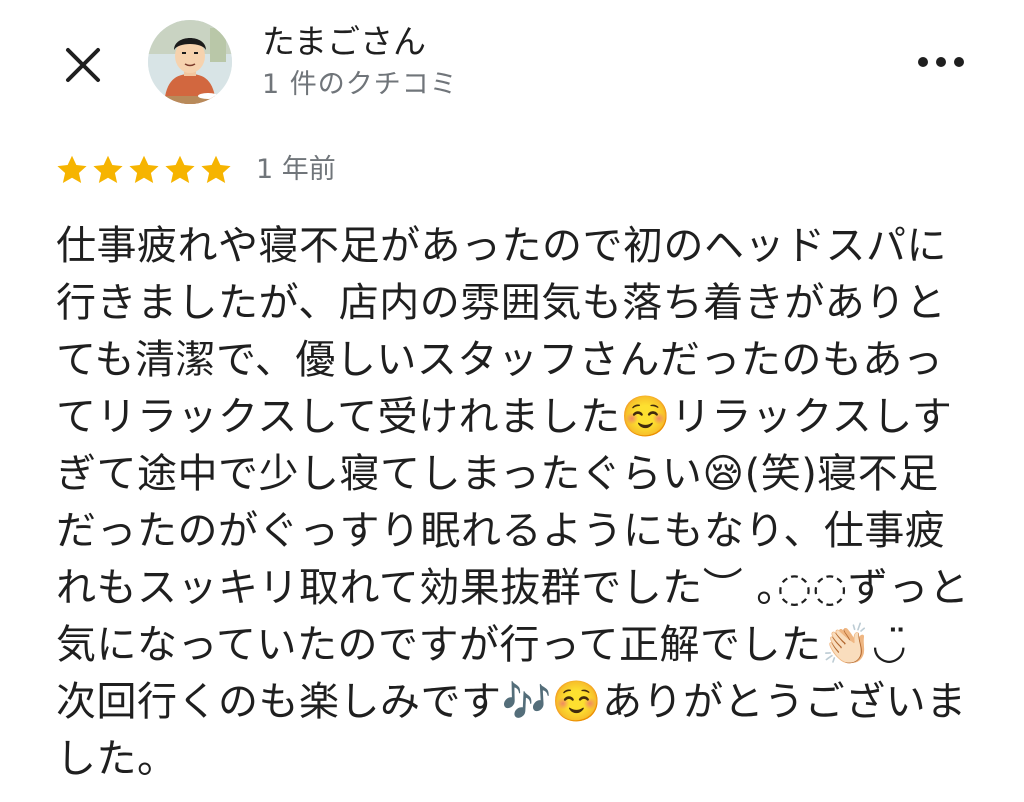 This screenshot has height=802, width=1024. I want to click on reviewer-name: たまごさん, so click(344, 42).